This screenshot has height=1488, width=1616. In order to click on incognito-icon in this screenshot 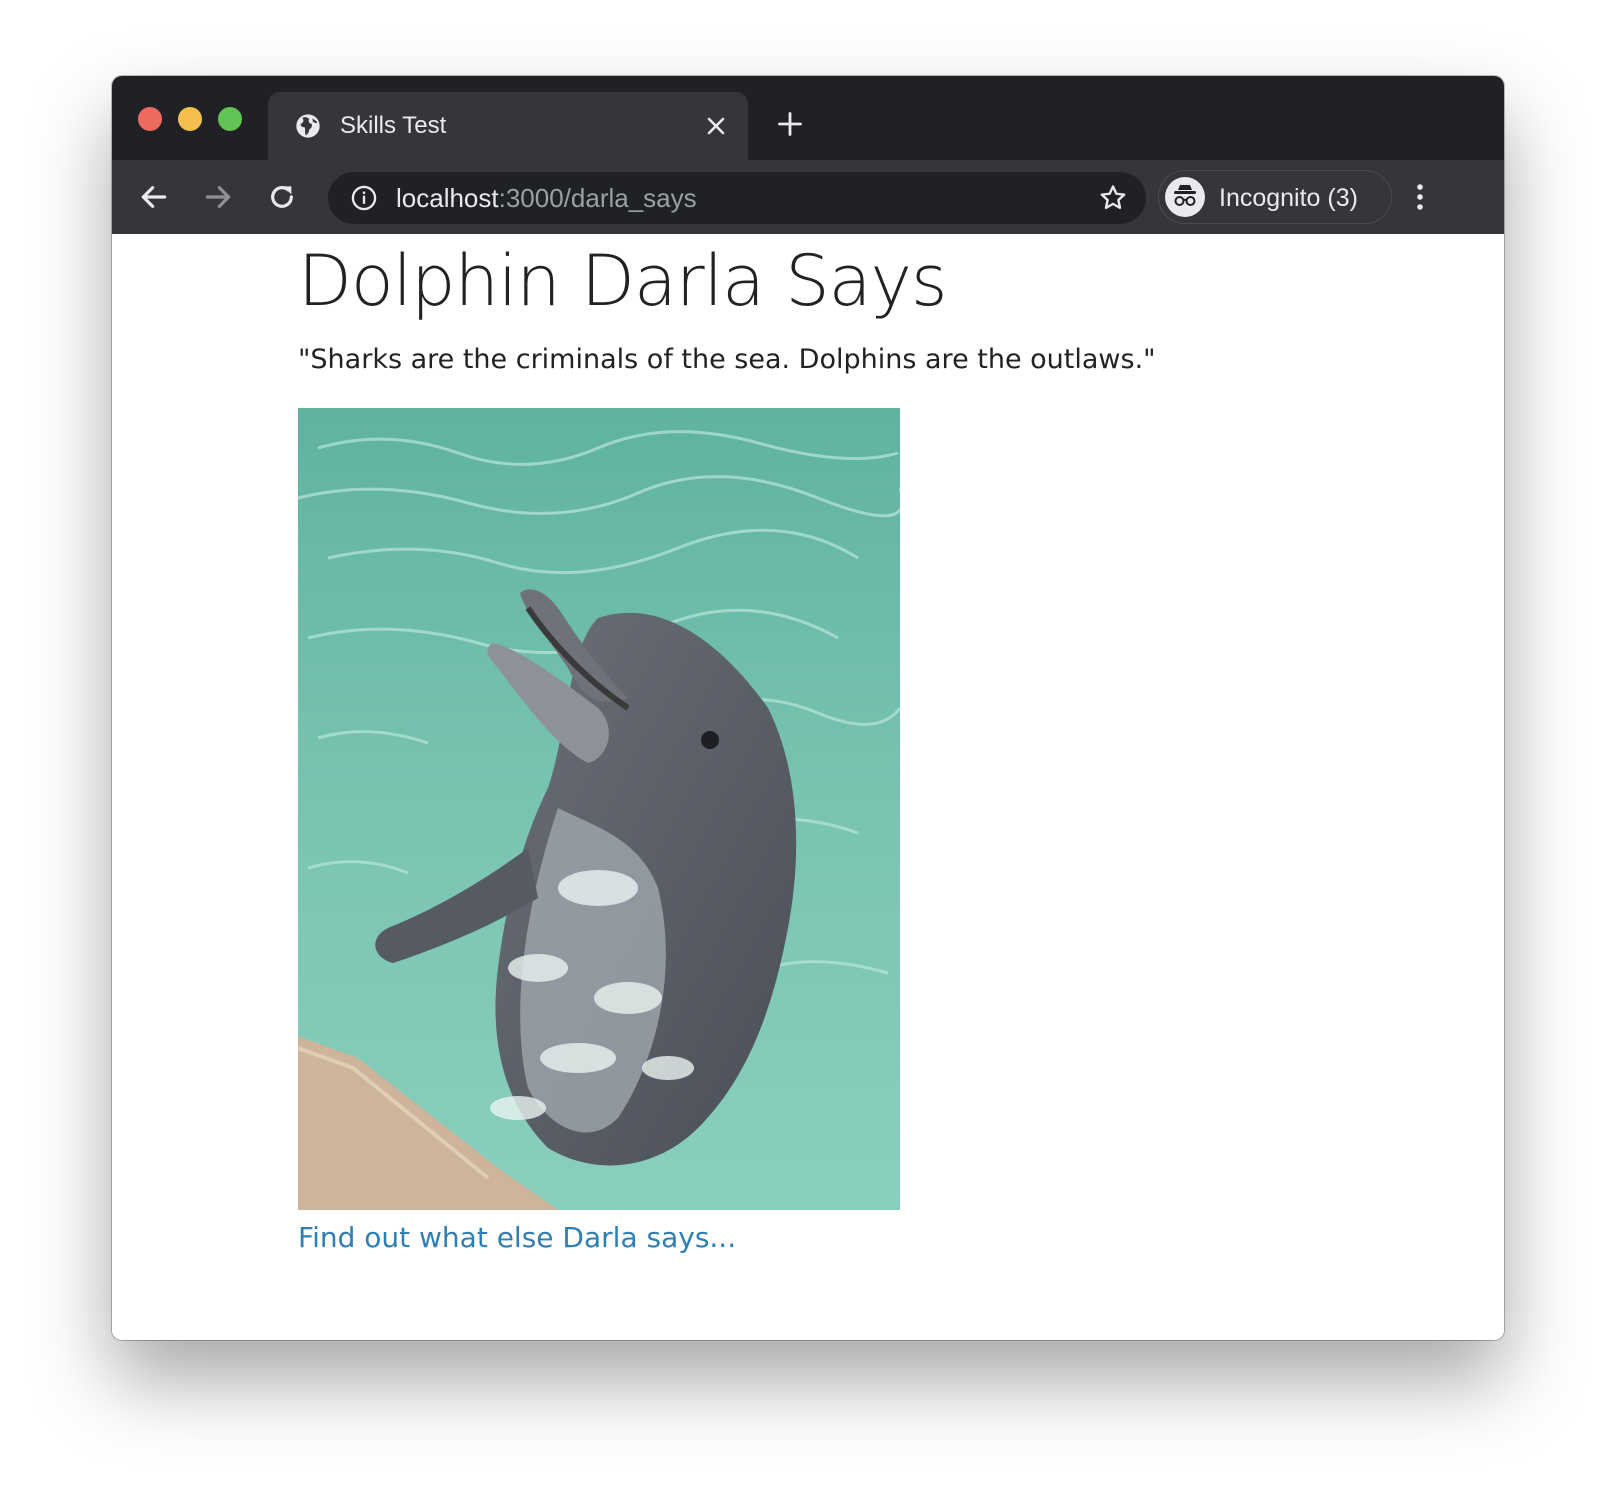, I will do `click(1185, 197)`.